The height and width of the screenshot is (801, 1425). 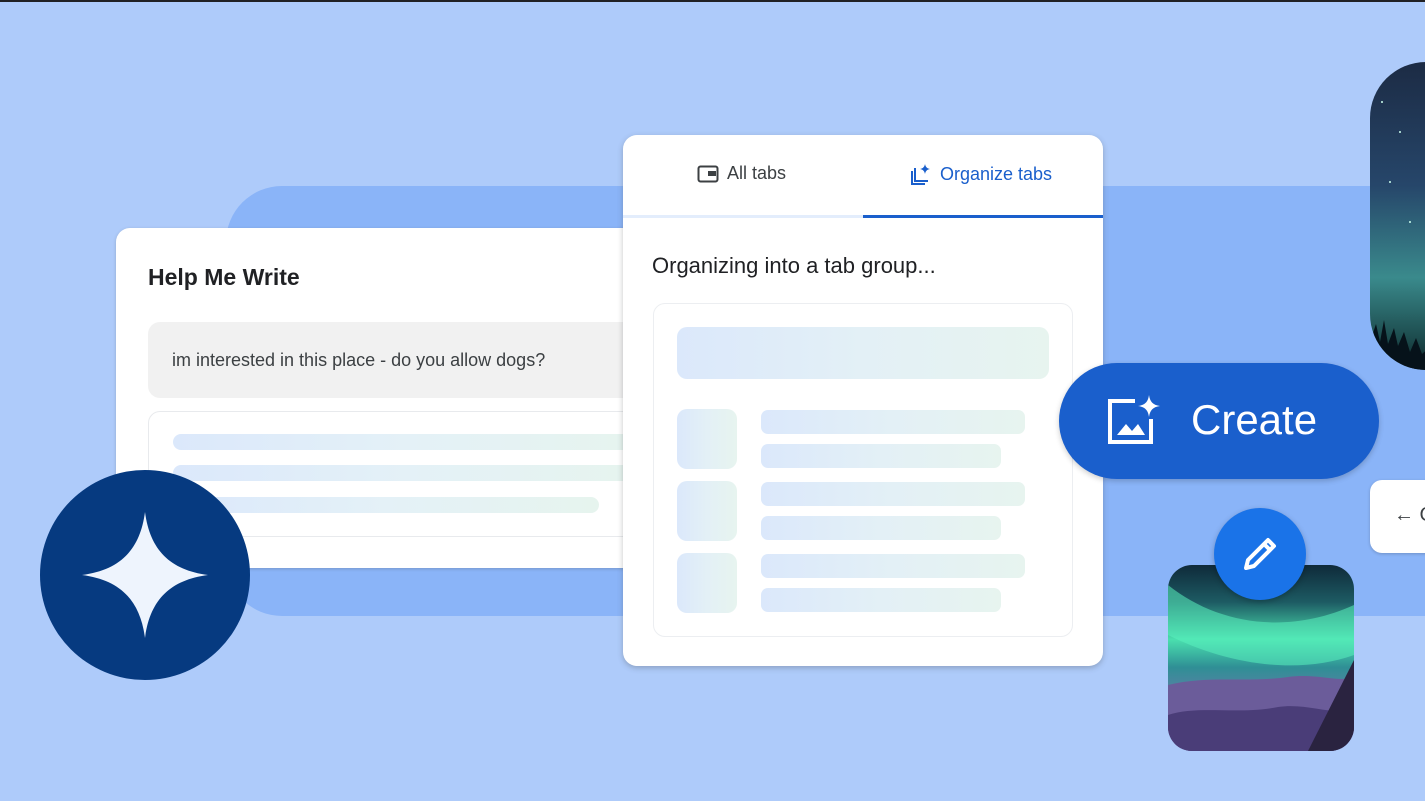 I want to click on gemini-spark-icon, so click(x=145, y=575).